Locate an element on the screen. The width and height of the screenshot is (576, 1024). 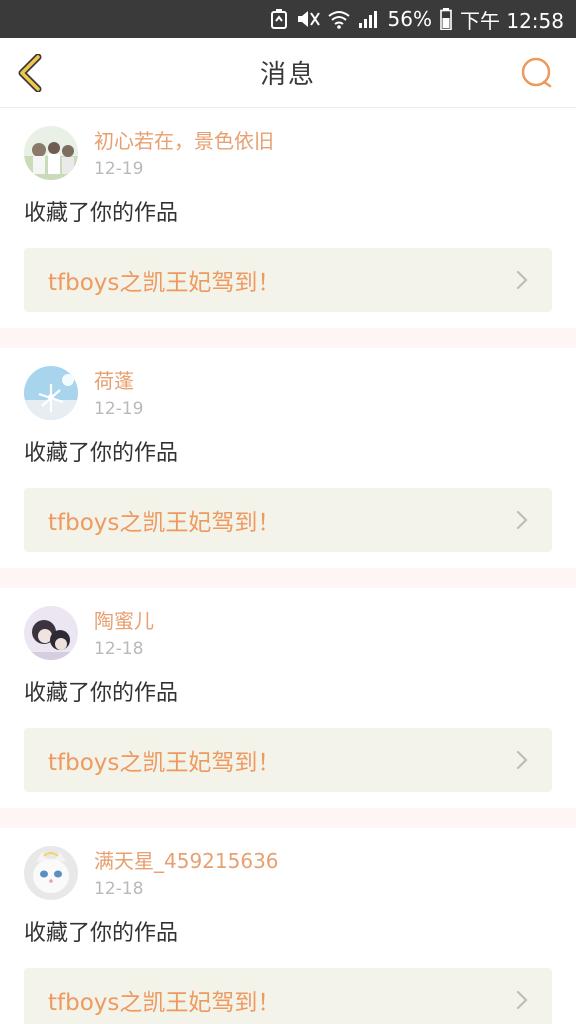
recycle-icon is located at coordinates (279, 19).